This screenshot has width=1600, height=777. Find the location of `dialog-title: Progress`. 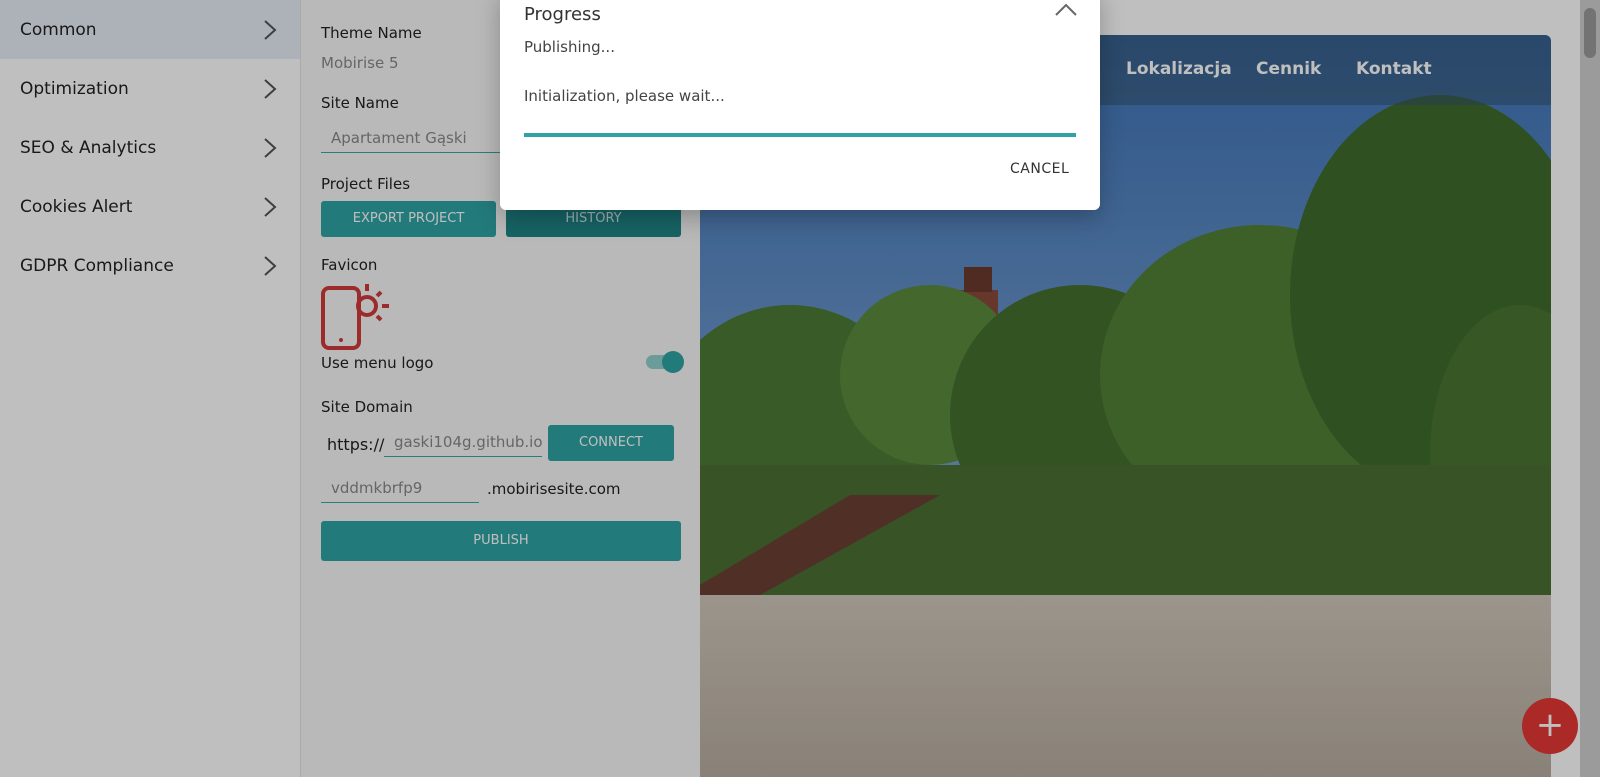

dialog-title: Progress is located at coordinates (562, 14).